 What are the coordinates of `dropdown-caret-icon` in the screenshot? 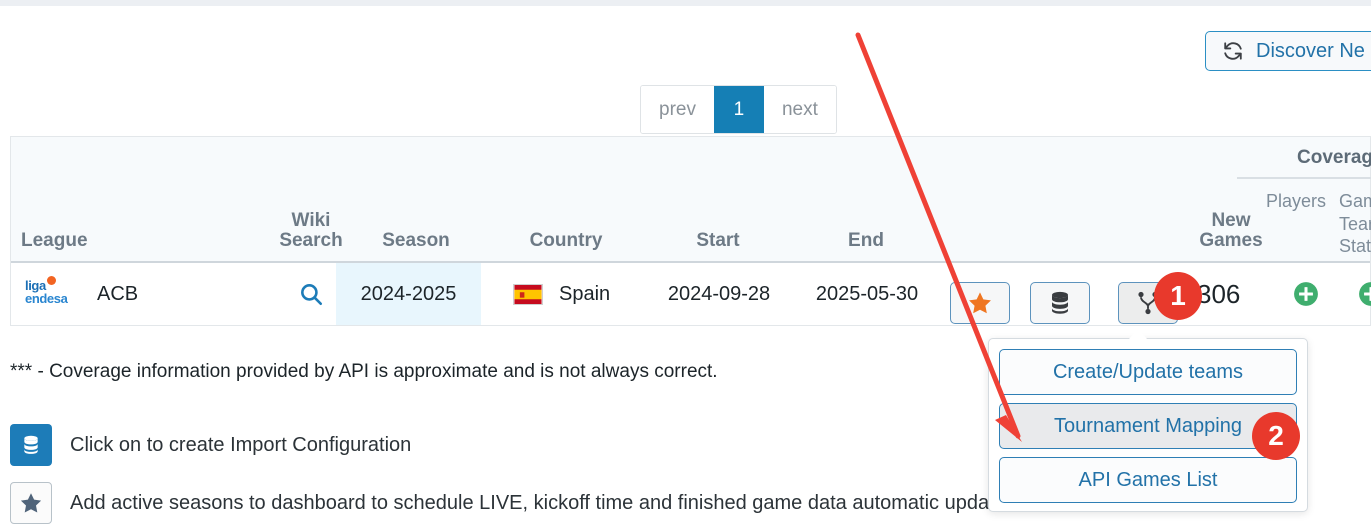 It's located at (1138, 334).